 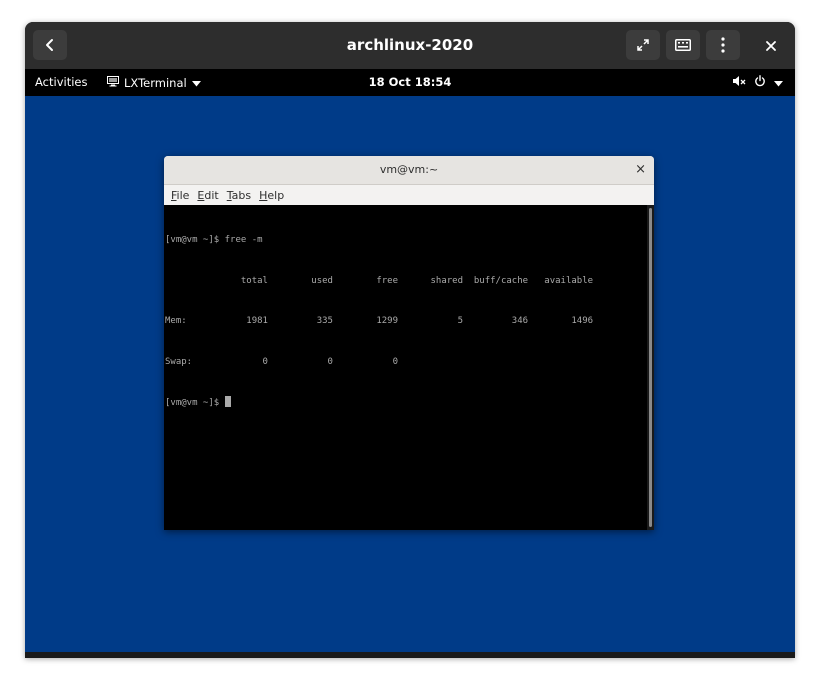 I want to click on text-cursor, so click(x=227, y=401).